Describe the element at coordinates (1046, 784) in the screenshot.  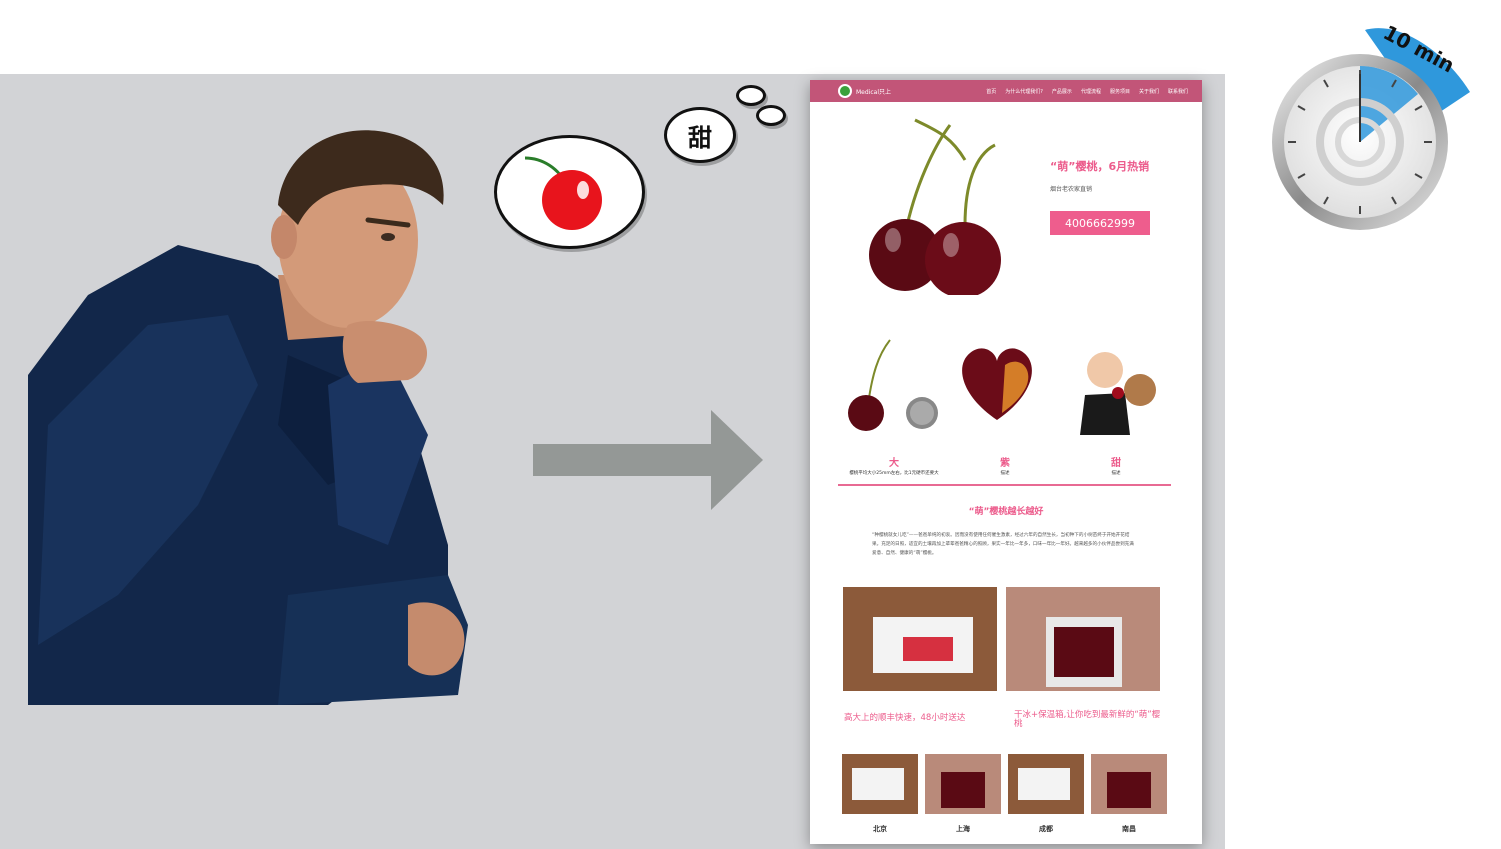
I see `city-photo-chengdu` at that location.